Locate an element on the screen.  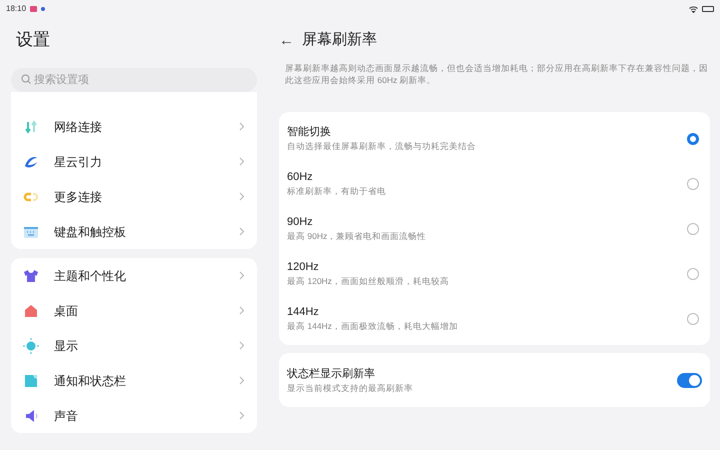
refresh-option: 60Hz 标准刷新率，有助于省电 is located at coordinates (494, 183).